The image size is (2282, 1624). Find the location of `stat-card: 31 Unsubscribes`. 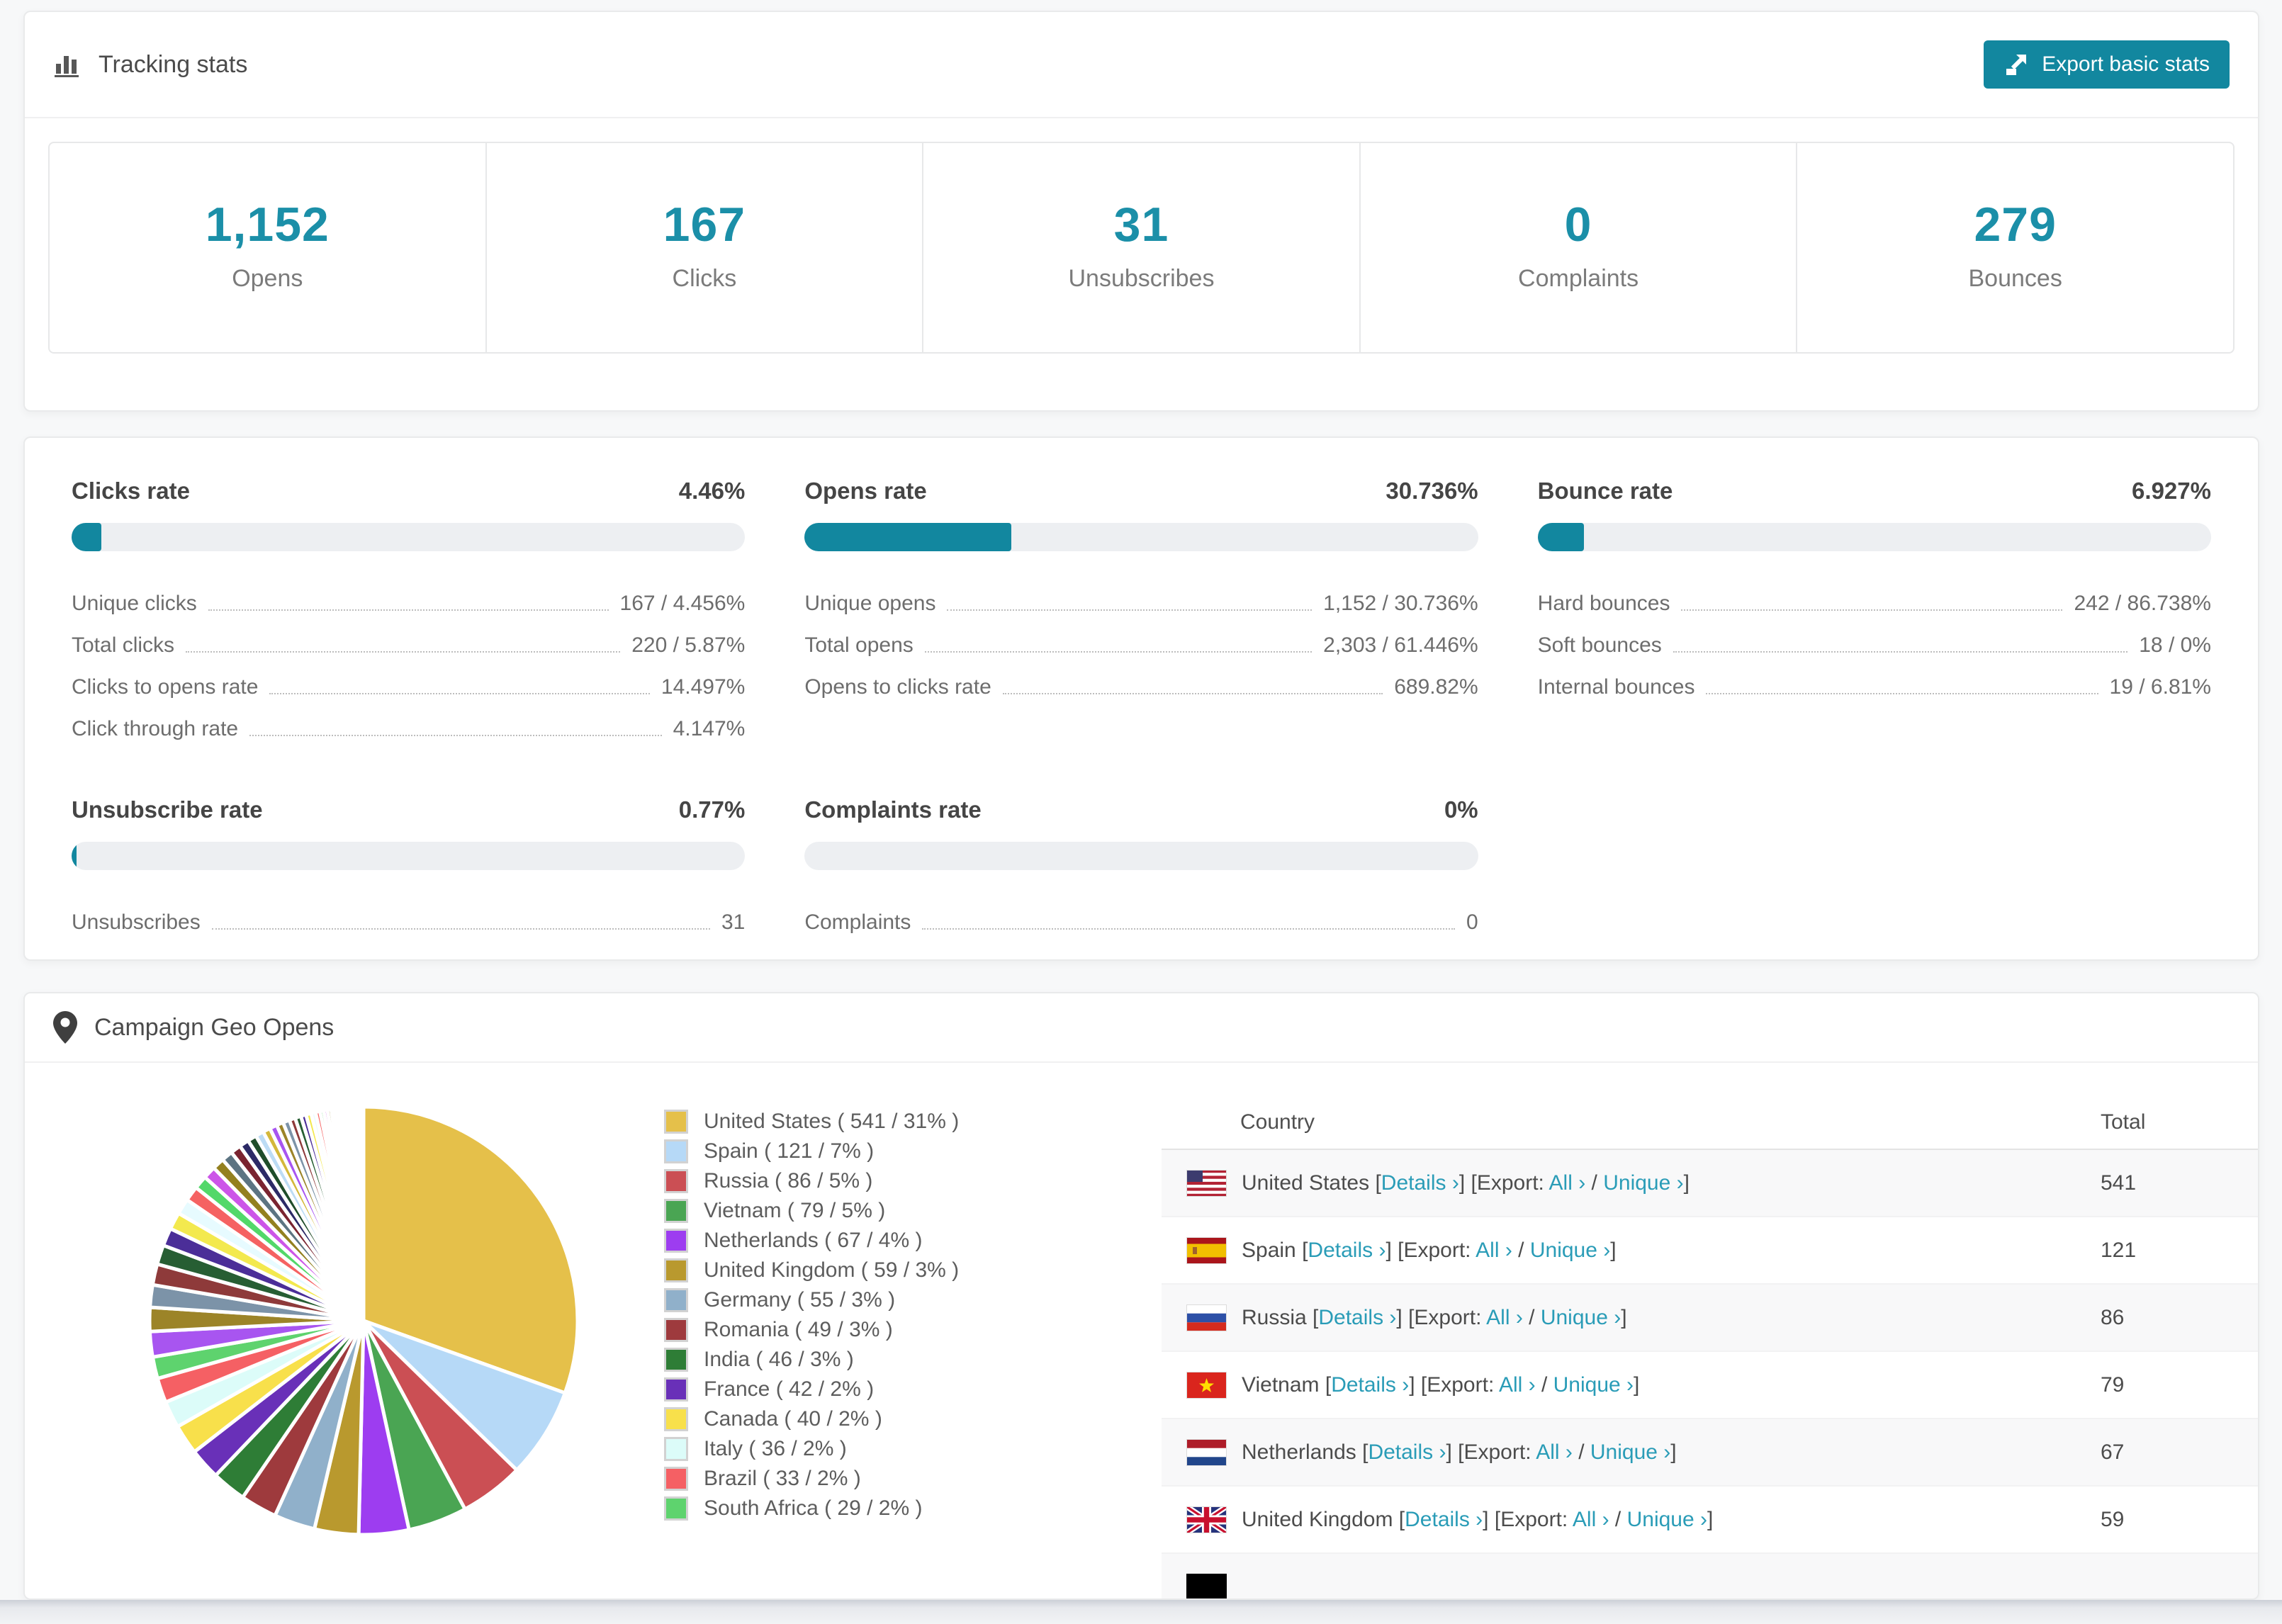

stat-card: 31 Unsubscribes is located at coordinates (1142, 248).